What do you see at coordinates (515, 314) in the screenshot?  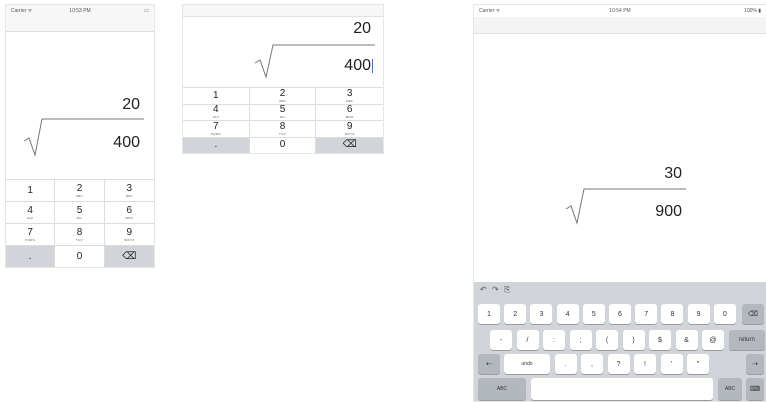 I see `keyboard-key: 2` at bounding box center [515, 314].